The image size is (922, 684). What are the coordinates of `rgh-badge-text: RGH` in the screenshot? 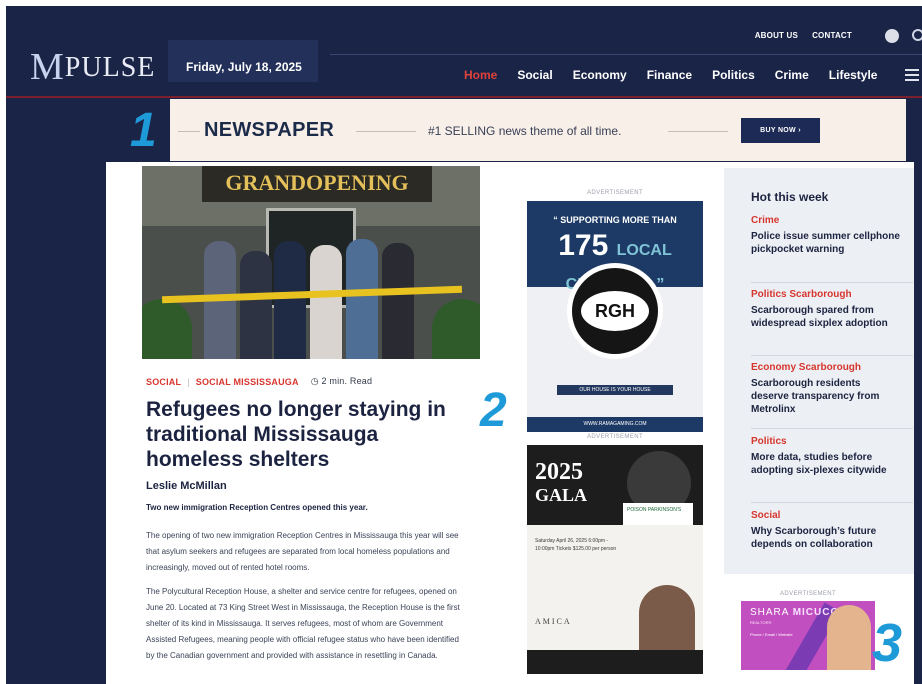 It's located at (615, 311).